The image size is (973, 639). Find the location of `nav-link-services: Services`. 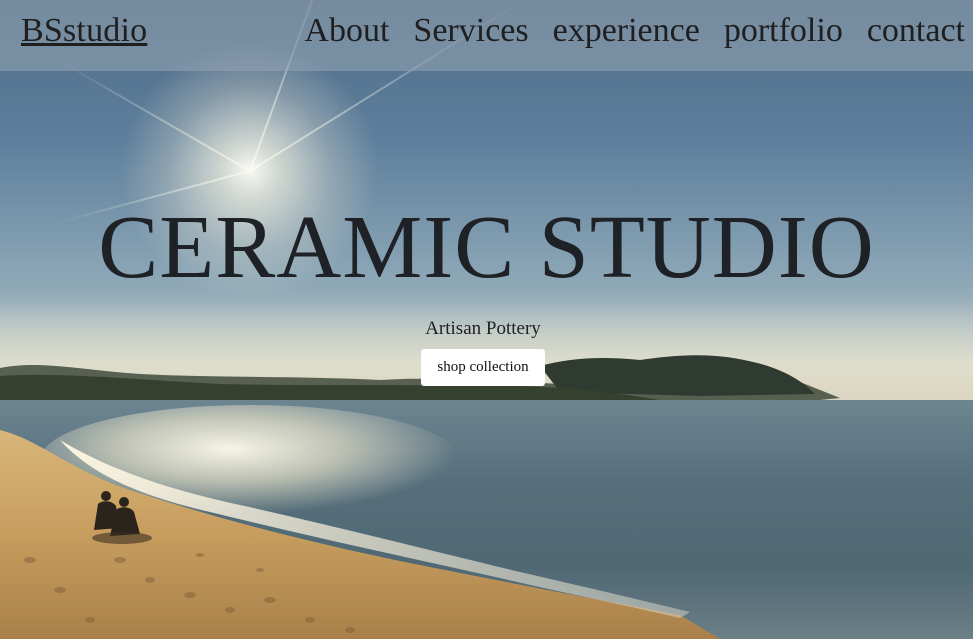

nav-link-services: Services is located at coordinates (470, 30).